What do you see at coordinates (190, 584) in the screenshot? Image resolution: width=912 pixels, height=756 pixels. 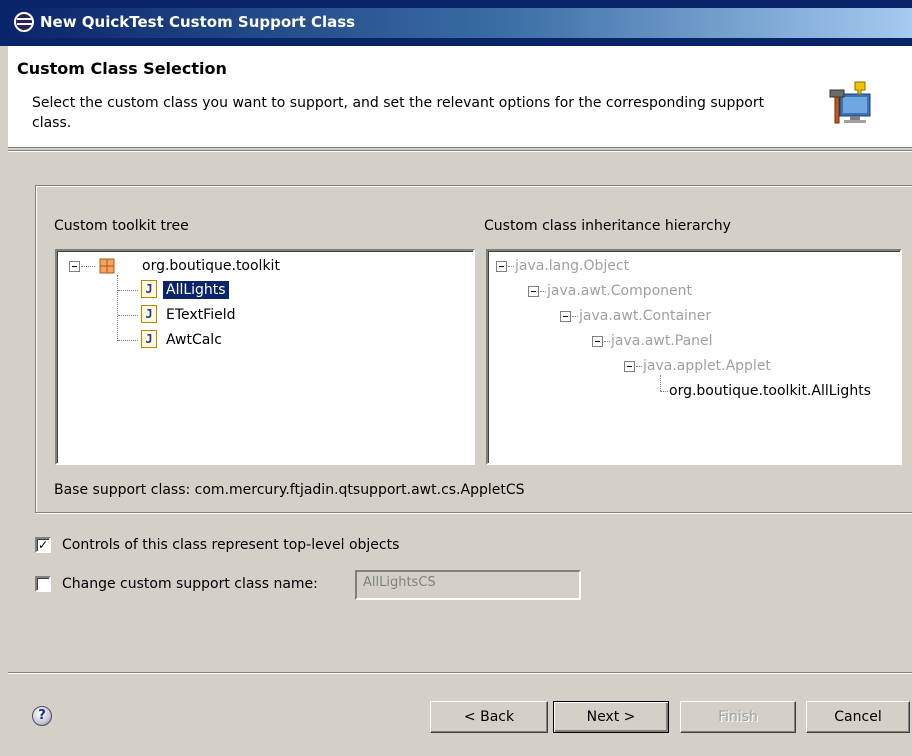 I see `change-name-label: Change custom support class name:` at bounding box center [190, 584].